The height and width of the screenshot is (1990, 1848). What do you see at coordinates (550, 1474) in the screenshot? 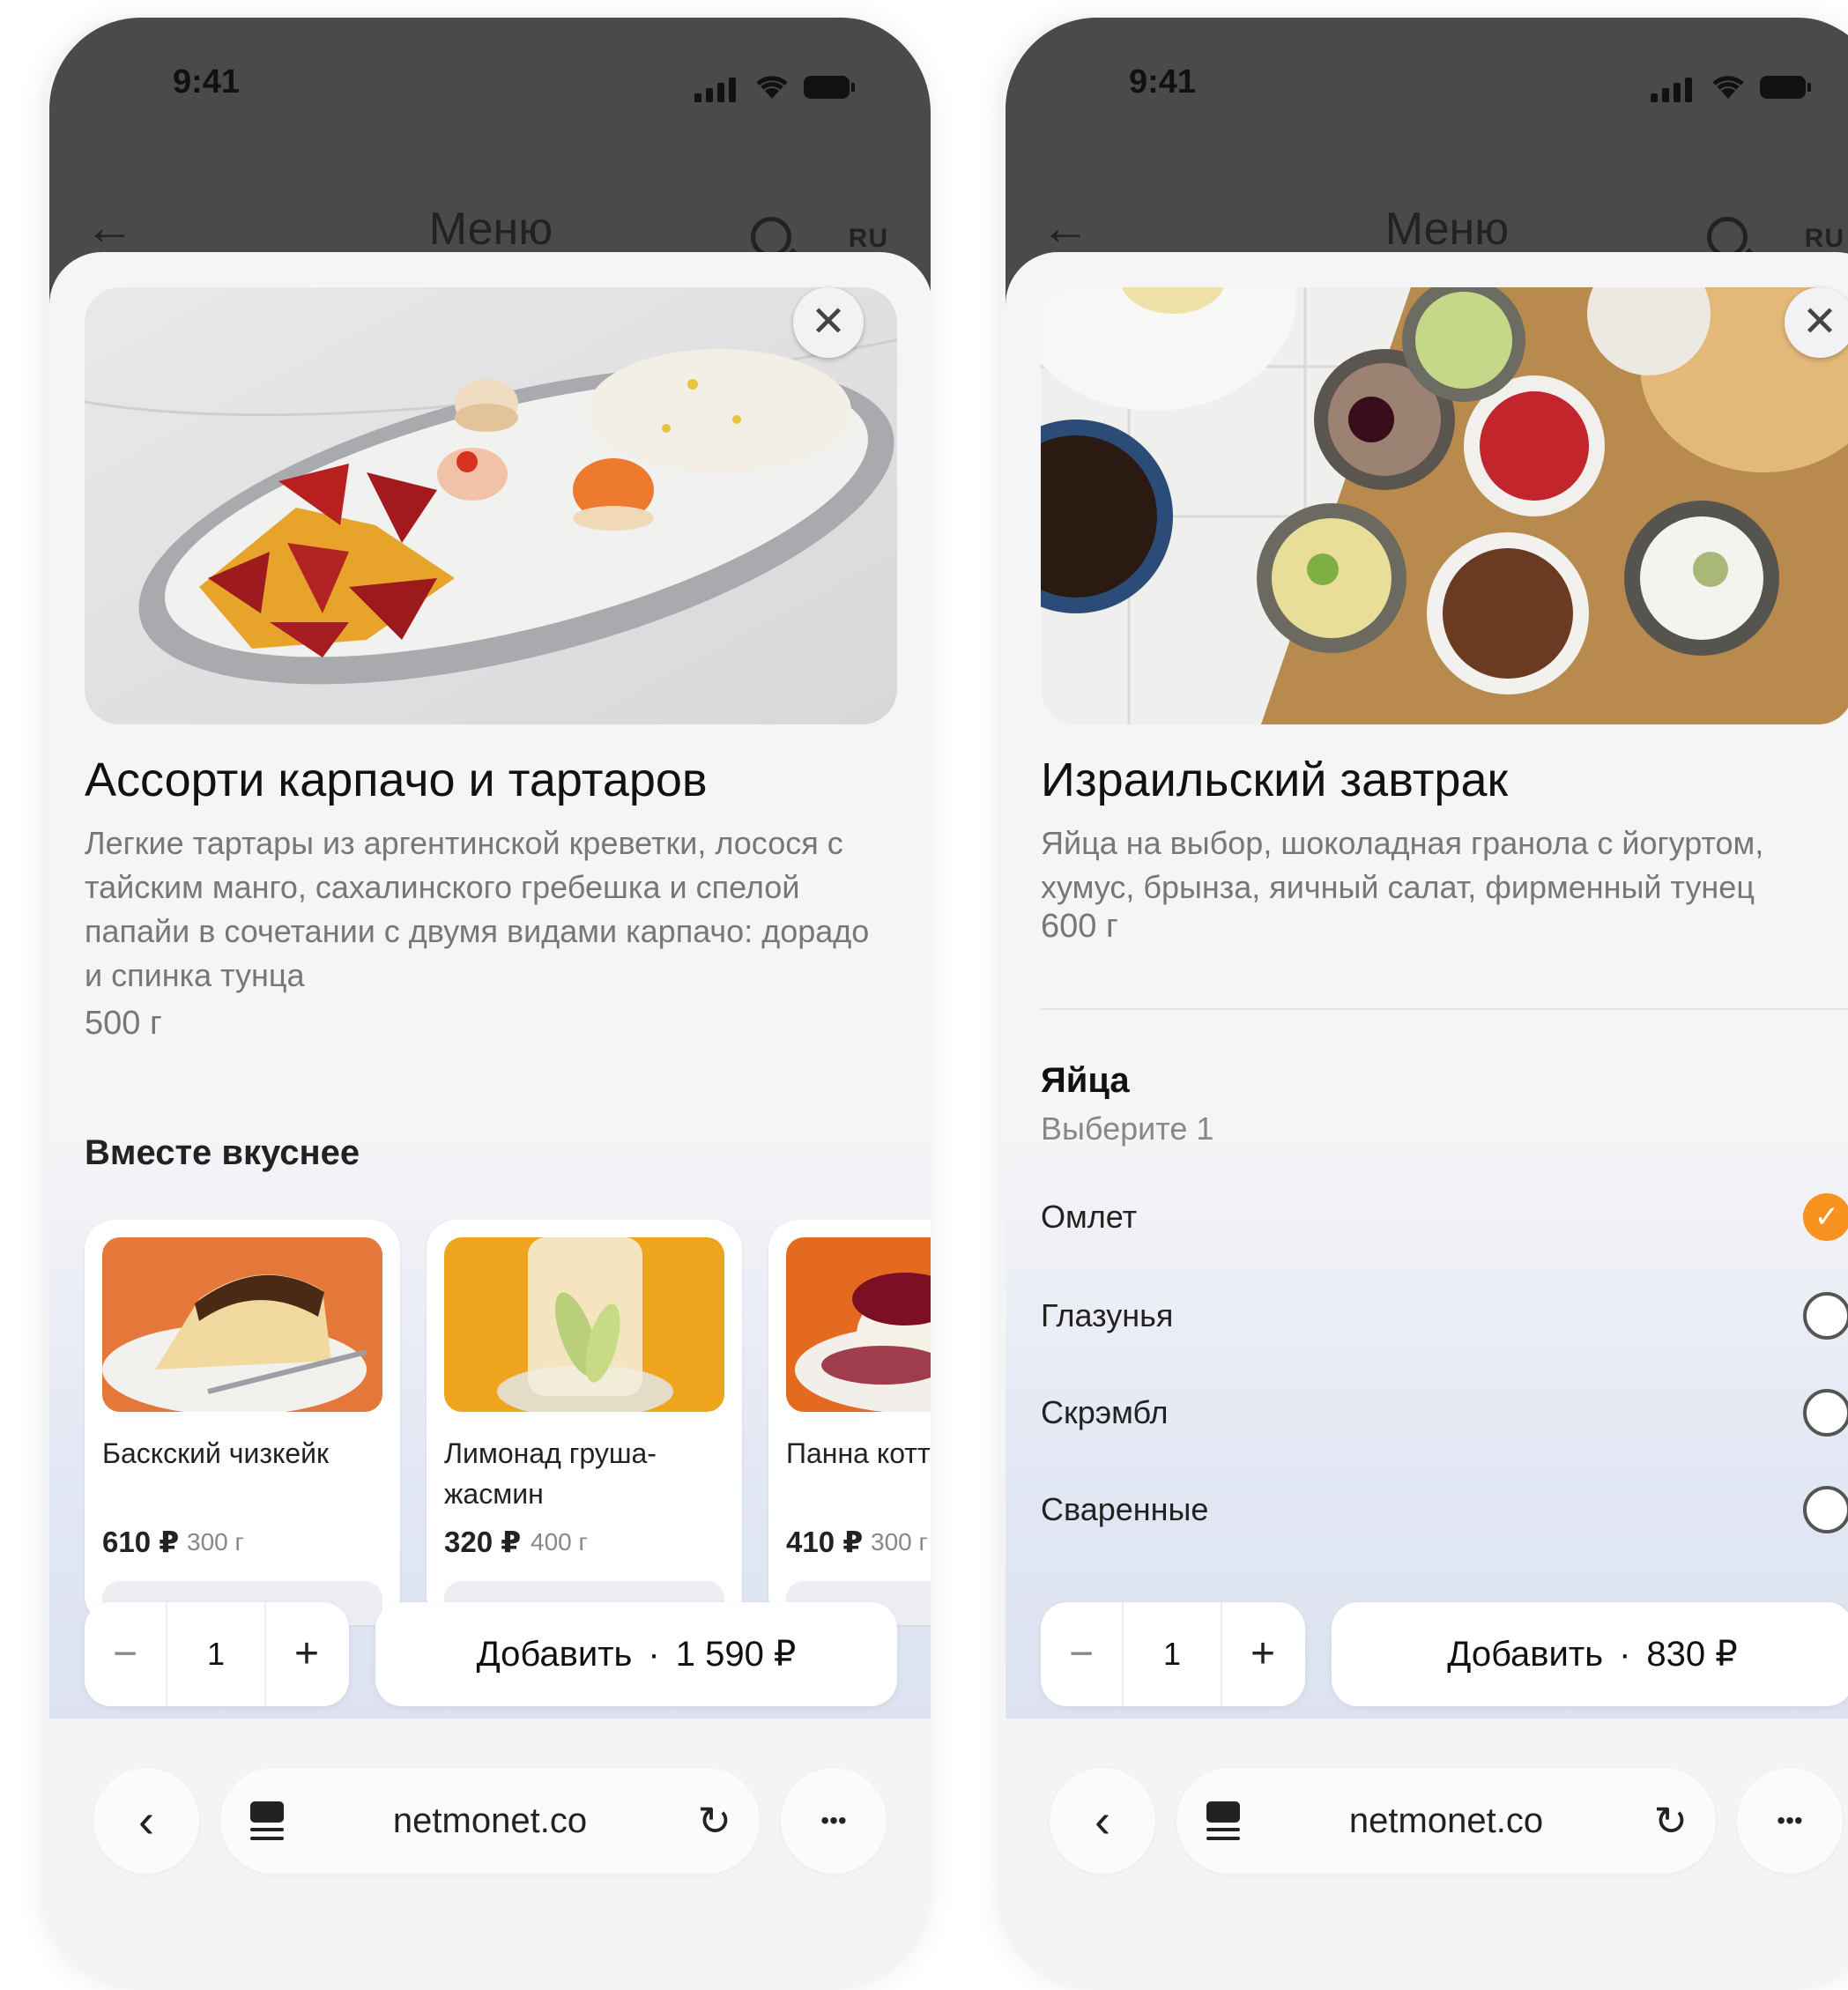
I see `card-name: Лимонад груша-жасмин` at bounding box center [550, 1474].